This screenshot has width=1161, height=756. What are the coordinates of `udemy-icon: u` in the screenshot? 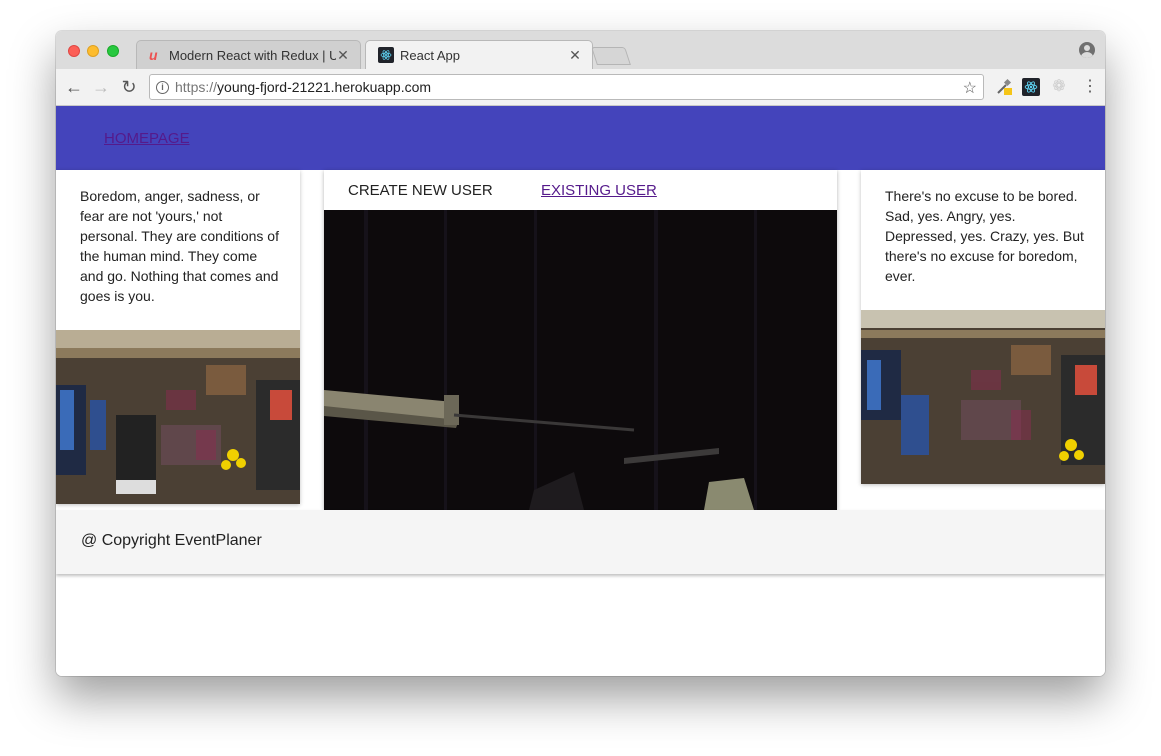 It's located at (153, 55).